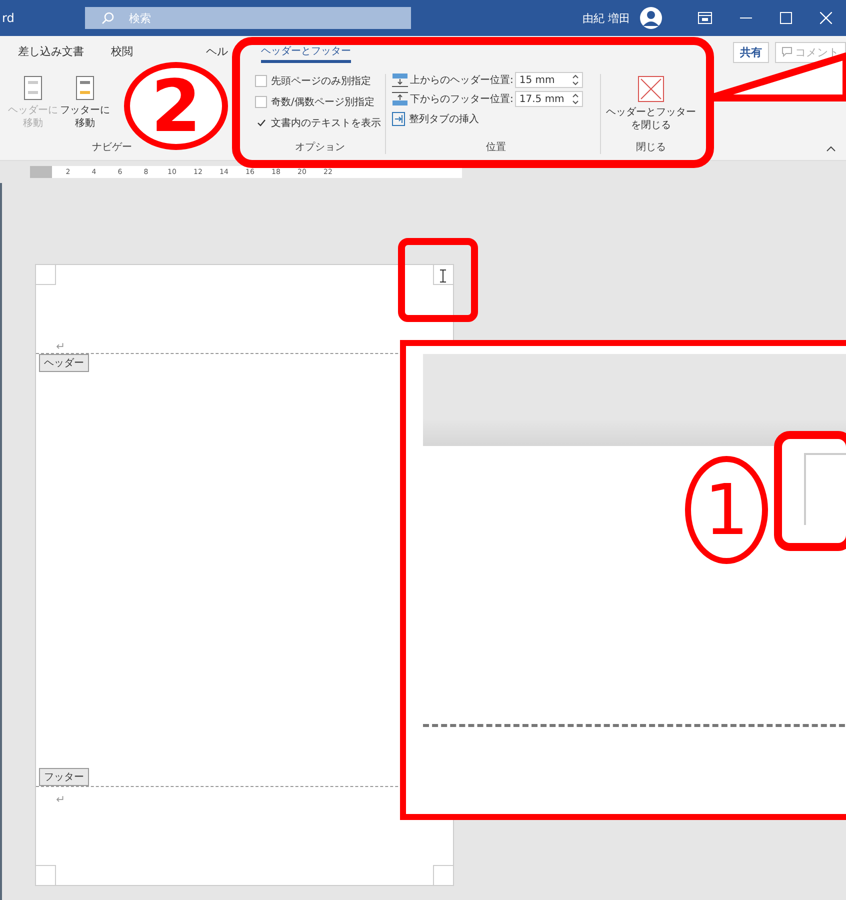 Image resolution: width=846 pixels, height=900 pixels. I want to click on search-field: 検索, so click(248, 18).